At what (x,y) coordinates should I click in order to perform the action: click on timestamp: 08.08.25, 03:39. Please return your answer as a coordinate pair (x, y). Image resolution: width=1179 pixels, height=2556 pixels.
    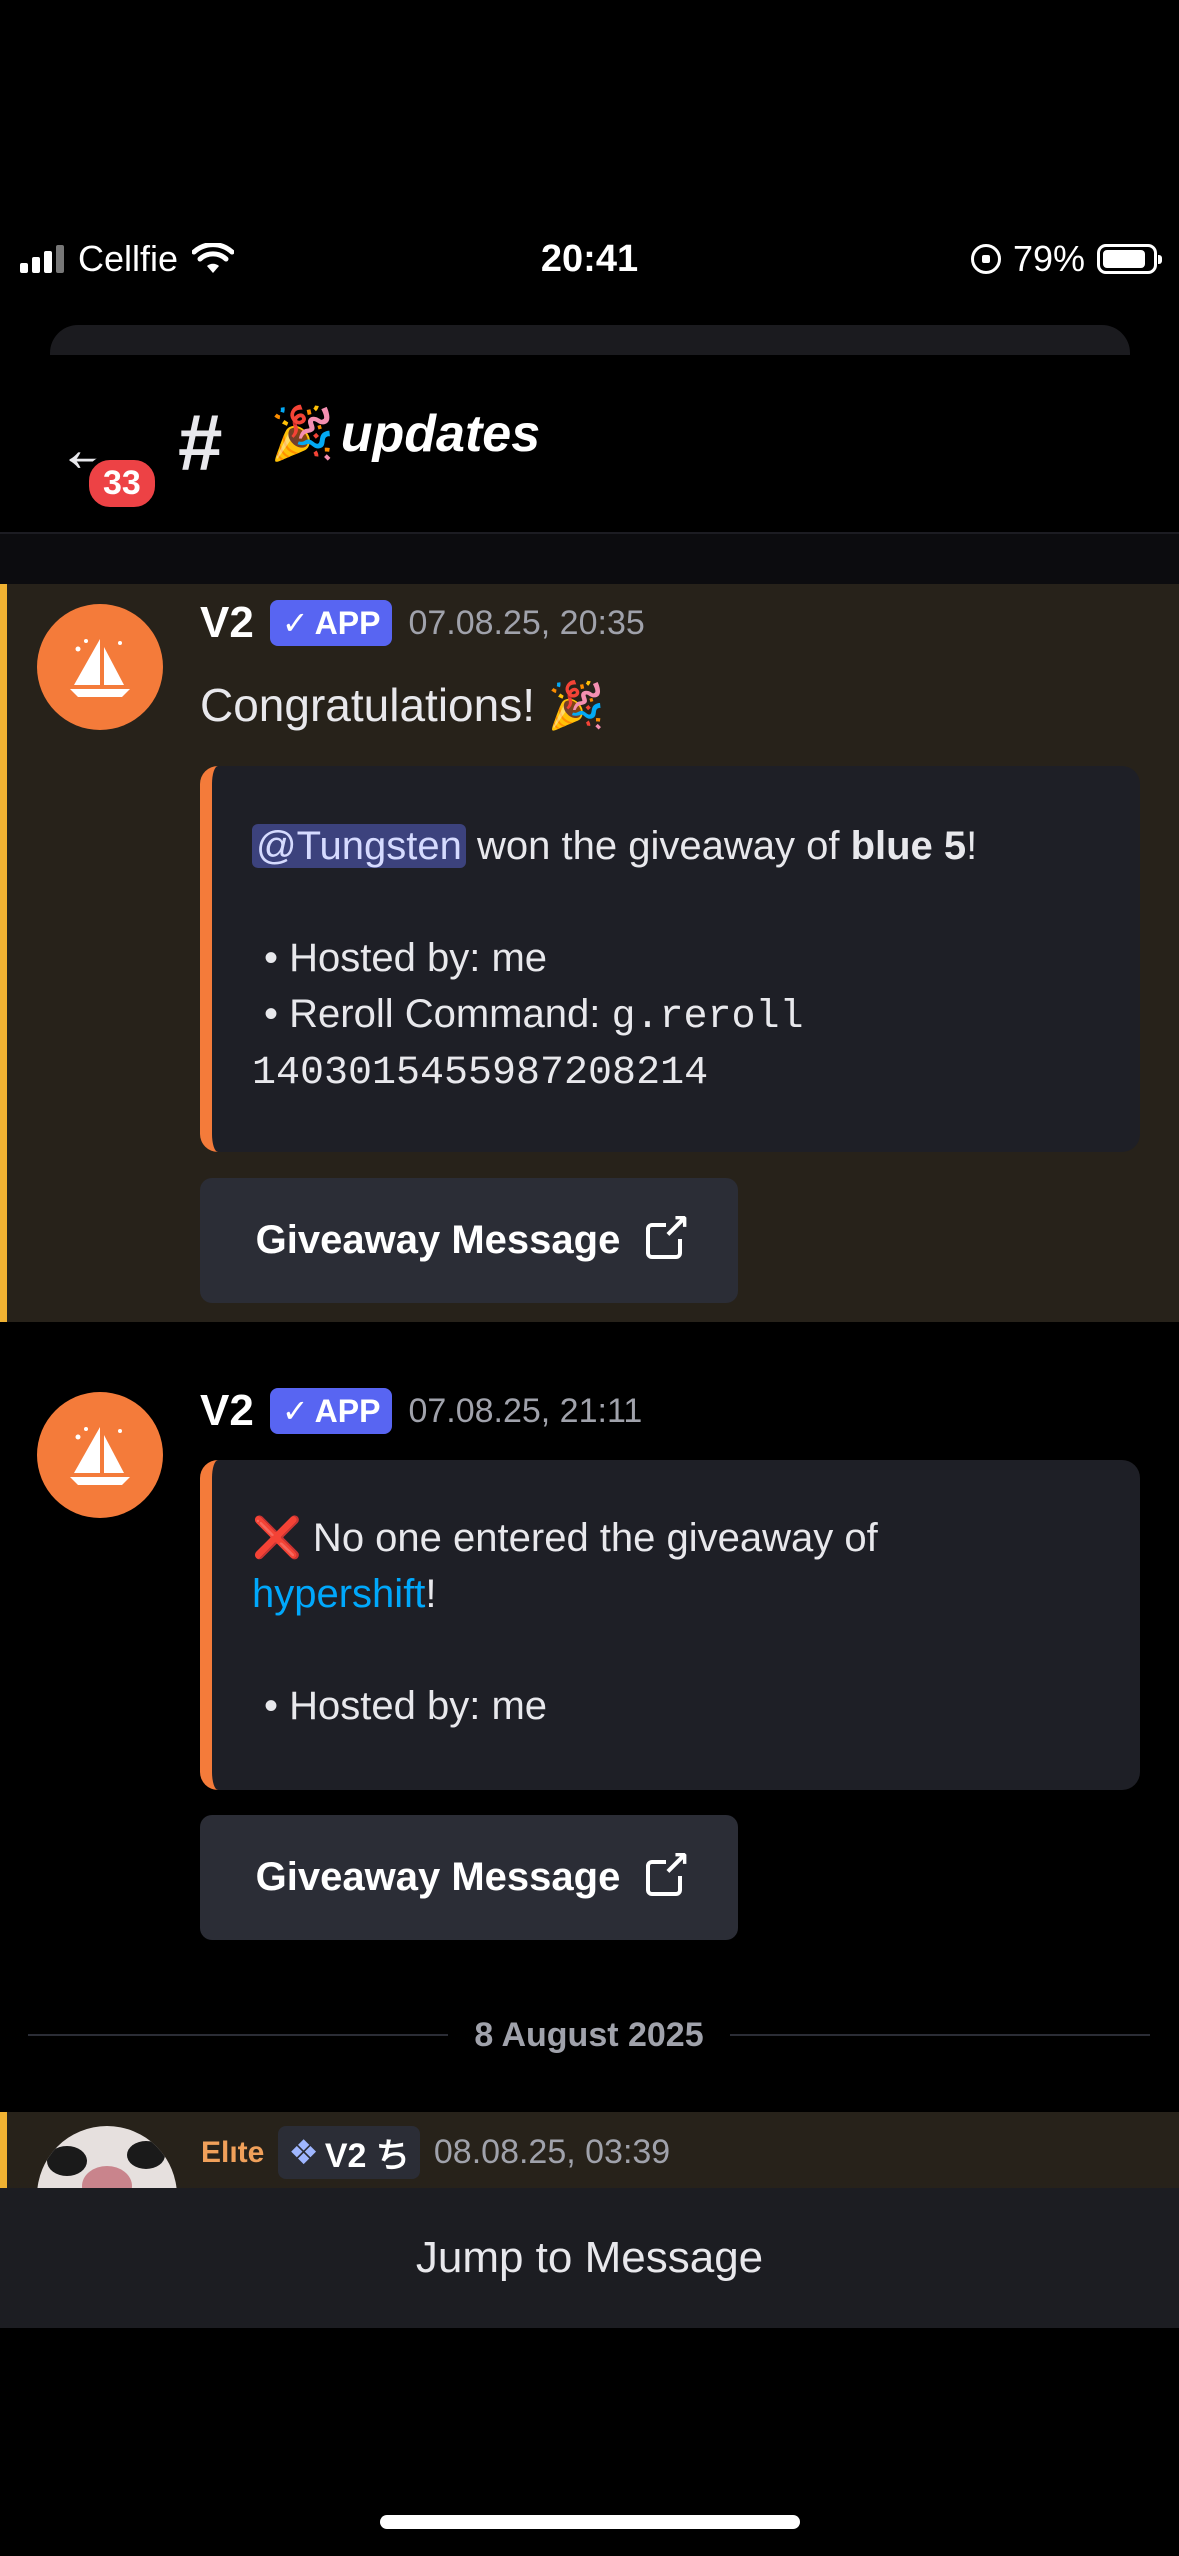
    Looking at the image, I should click on (552, 2152).